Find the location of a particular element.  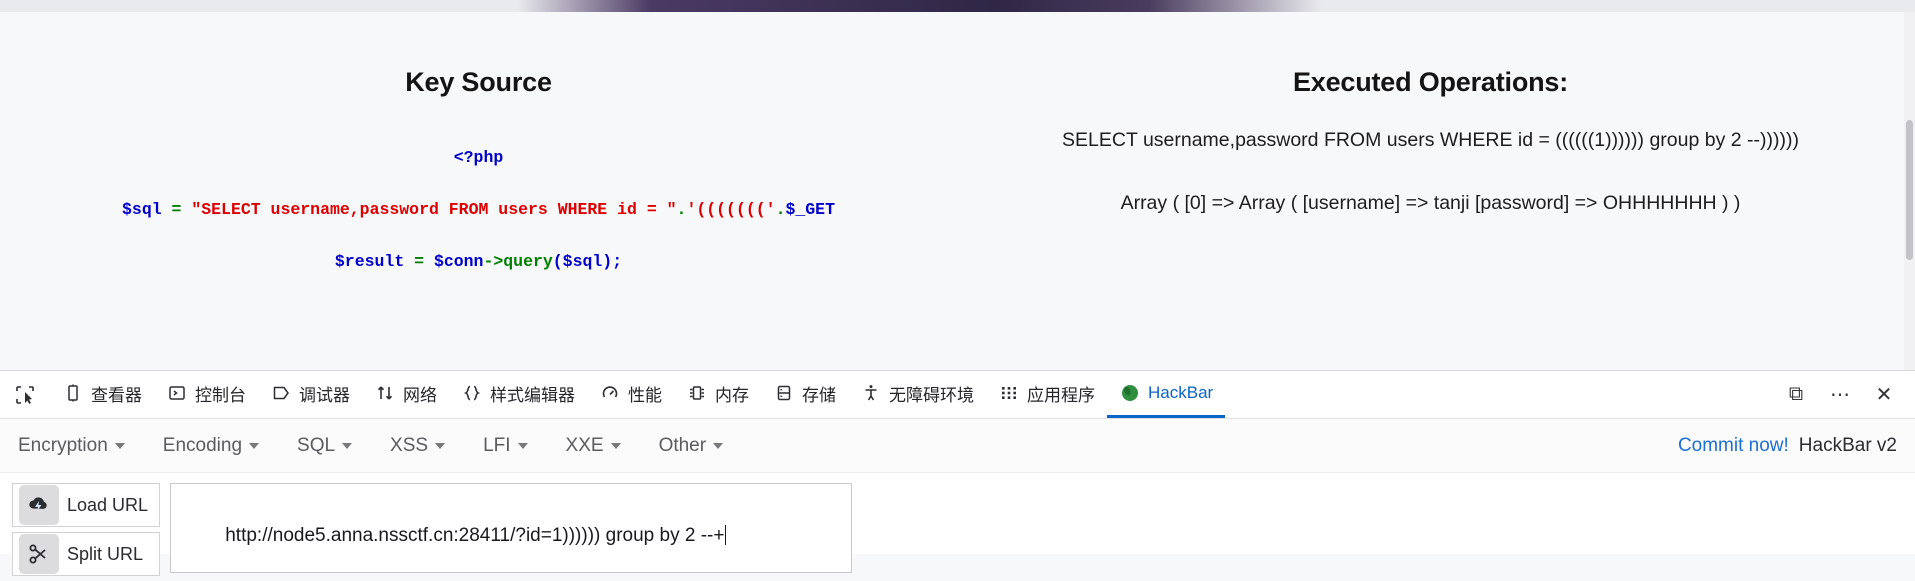

hackbar-action-buttons: Load URL Split URL is located at coordinates (86, 532).